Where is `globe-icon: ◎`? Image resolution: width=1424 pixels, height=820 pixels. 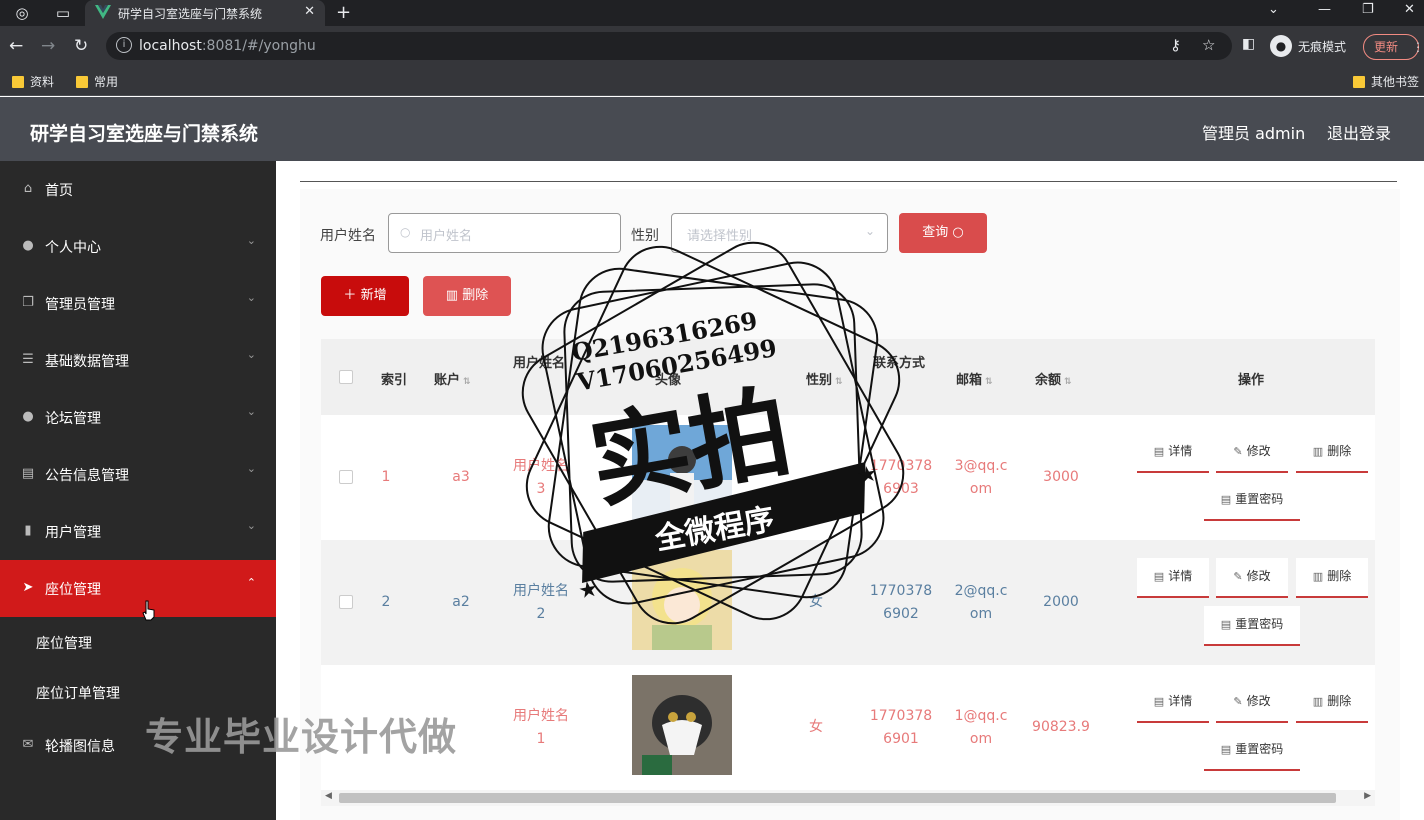 globe-icon: ◎ is located at coordinates (22, 13).